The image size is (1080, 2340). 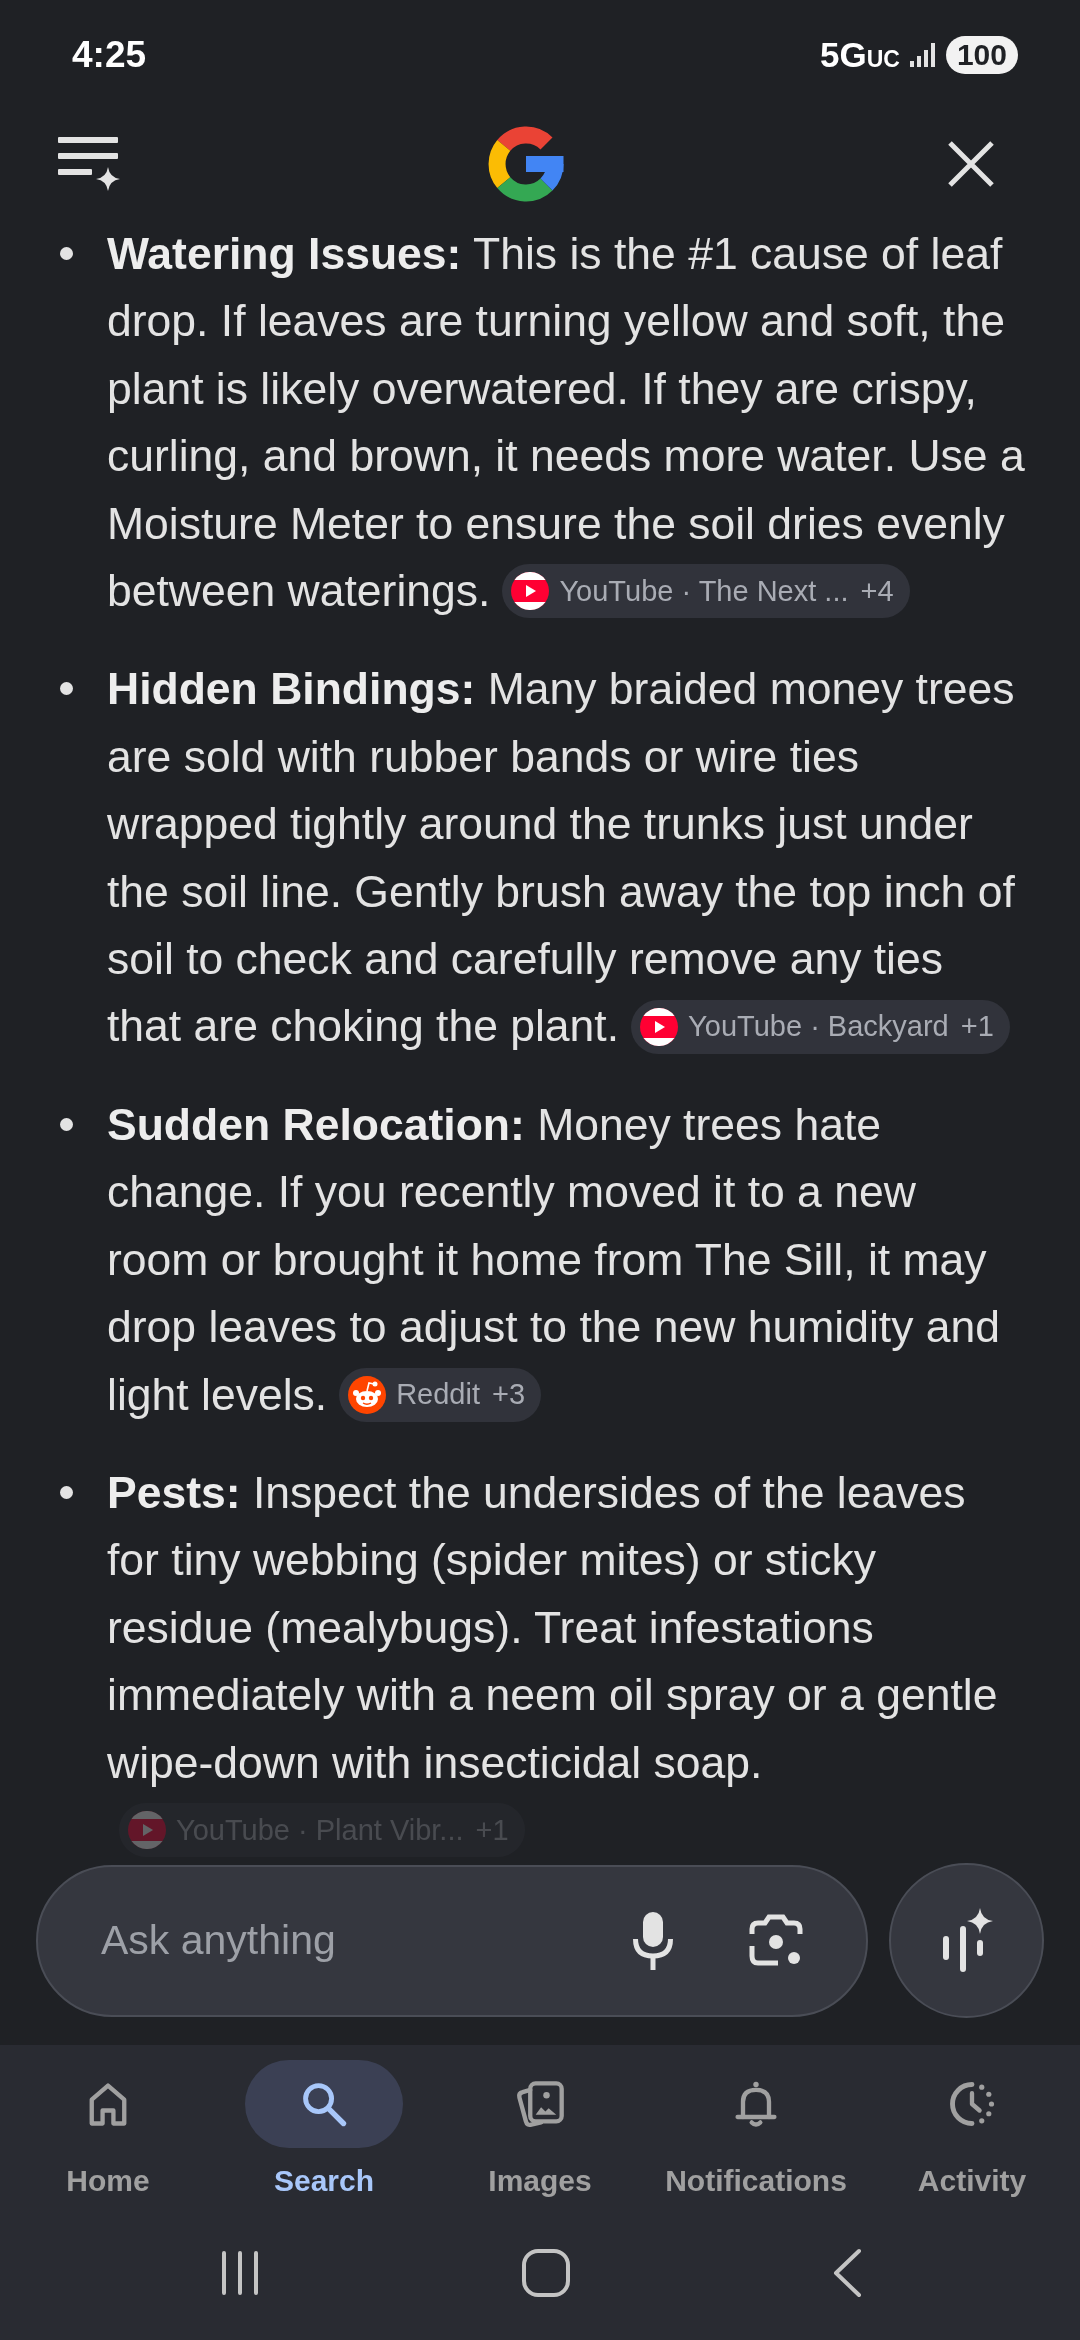 What do you see at coordinates (706, 591) in the screenshot?
I see `source-chip: YouTube · The Next ... +4` at bounding box center [706, 591].